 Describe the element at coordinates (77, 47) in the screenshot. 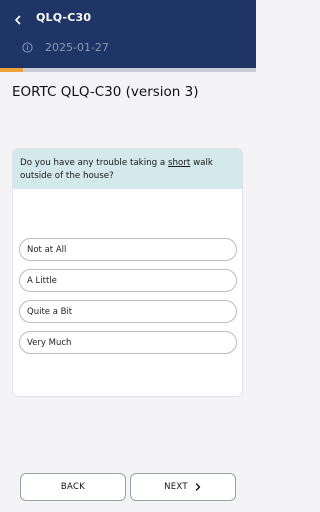

I see `header-date: 2025-01-27` at that location.